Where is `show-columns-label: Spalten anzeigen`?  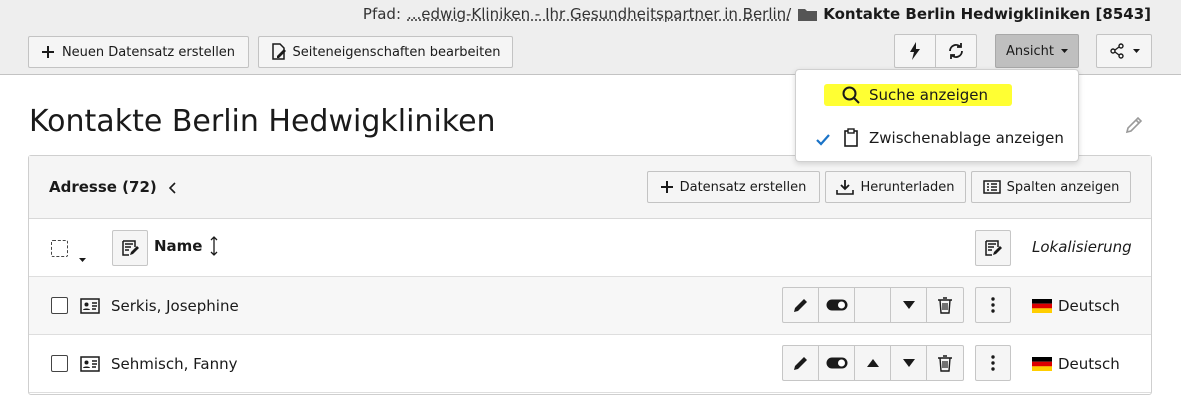
show-columns-label: Spalten anzeigen is located at coordinates (1063, 187).